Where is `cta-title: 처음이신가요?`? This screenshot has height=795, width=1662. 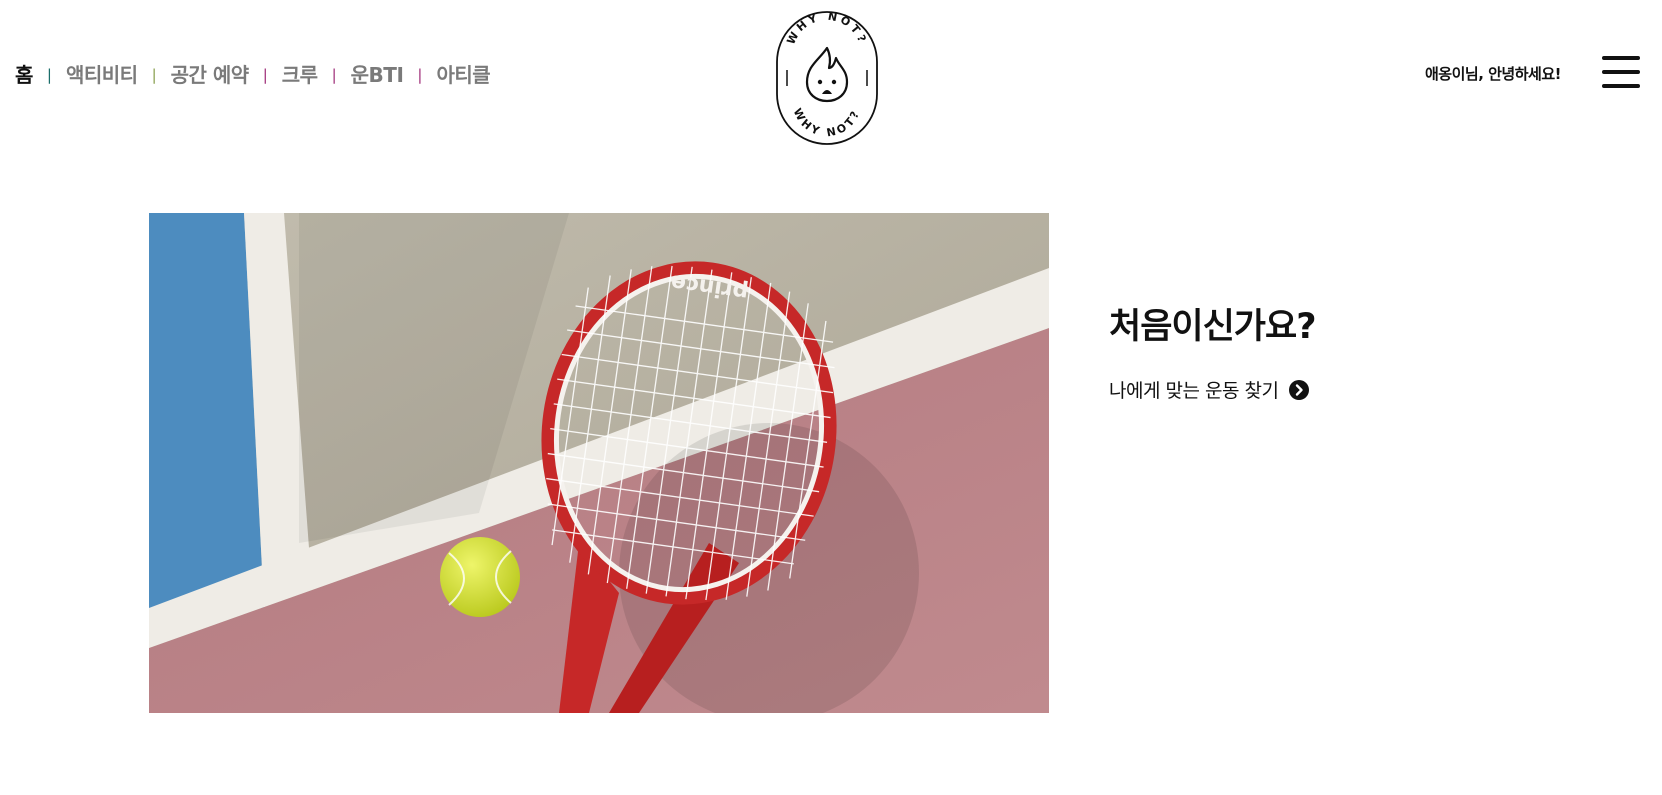 cta-title: 처음이신가요? is located at coordinates (1213, 327).